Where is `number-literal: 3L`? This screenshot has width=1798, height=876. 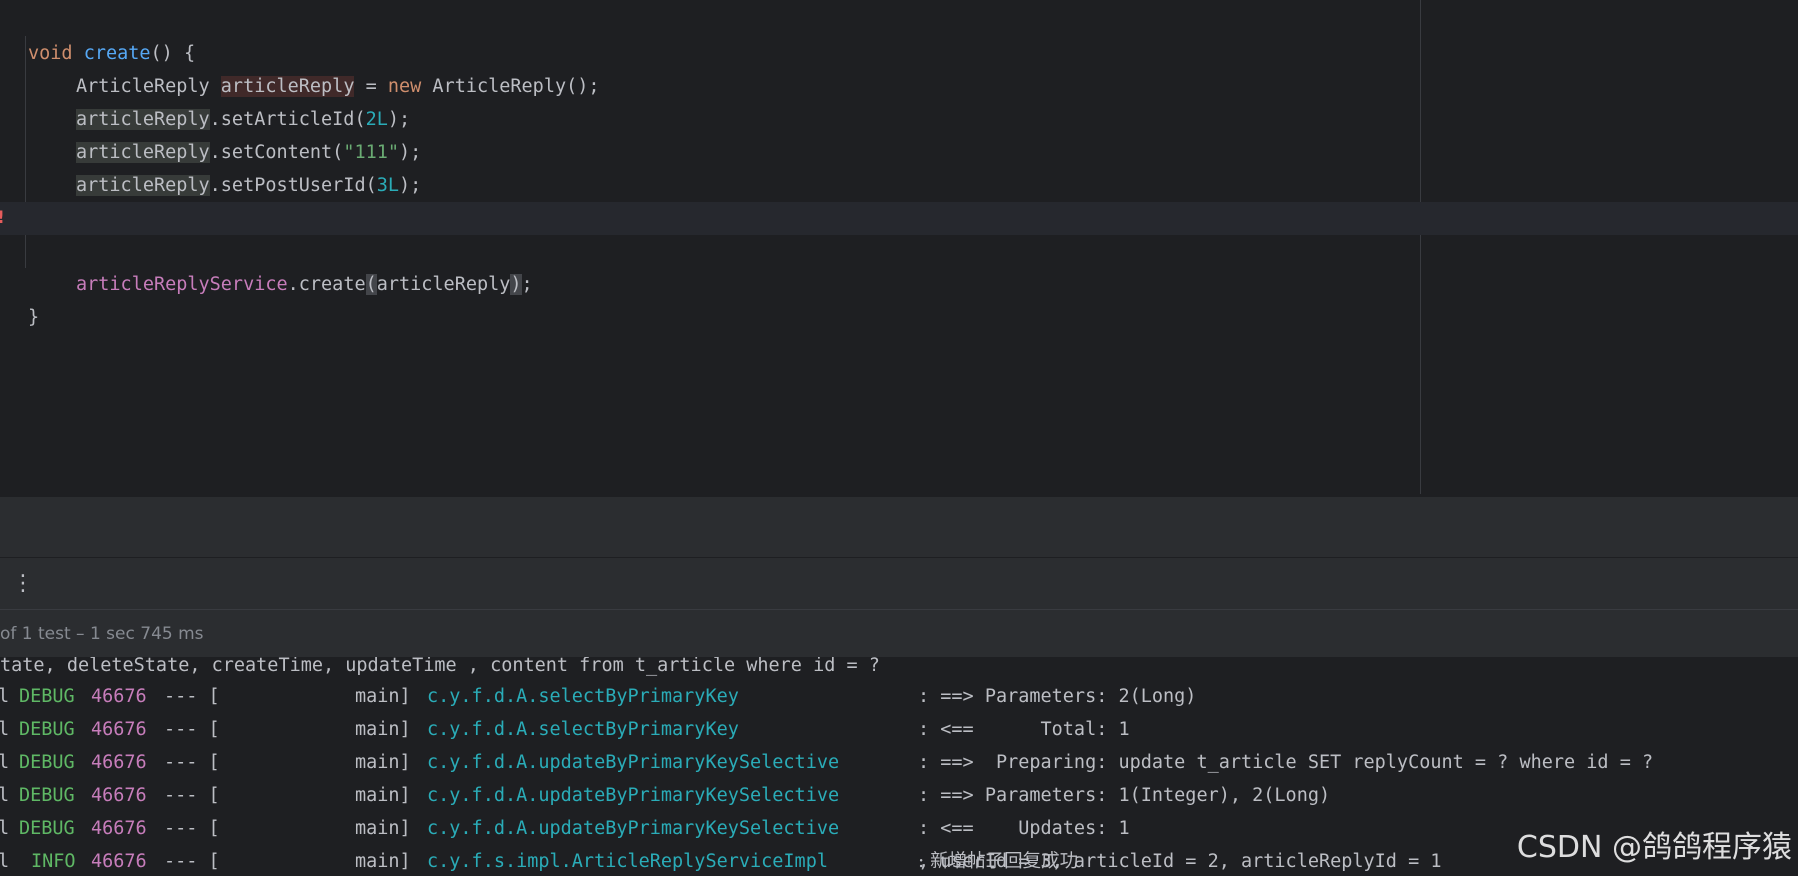 number-literal: 3L is located at coordinates (388, 185).